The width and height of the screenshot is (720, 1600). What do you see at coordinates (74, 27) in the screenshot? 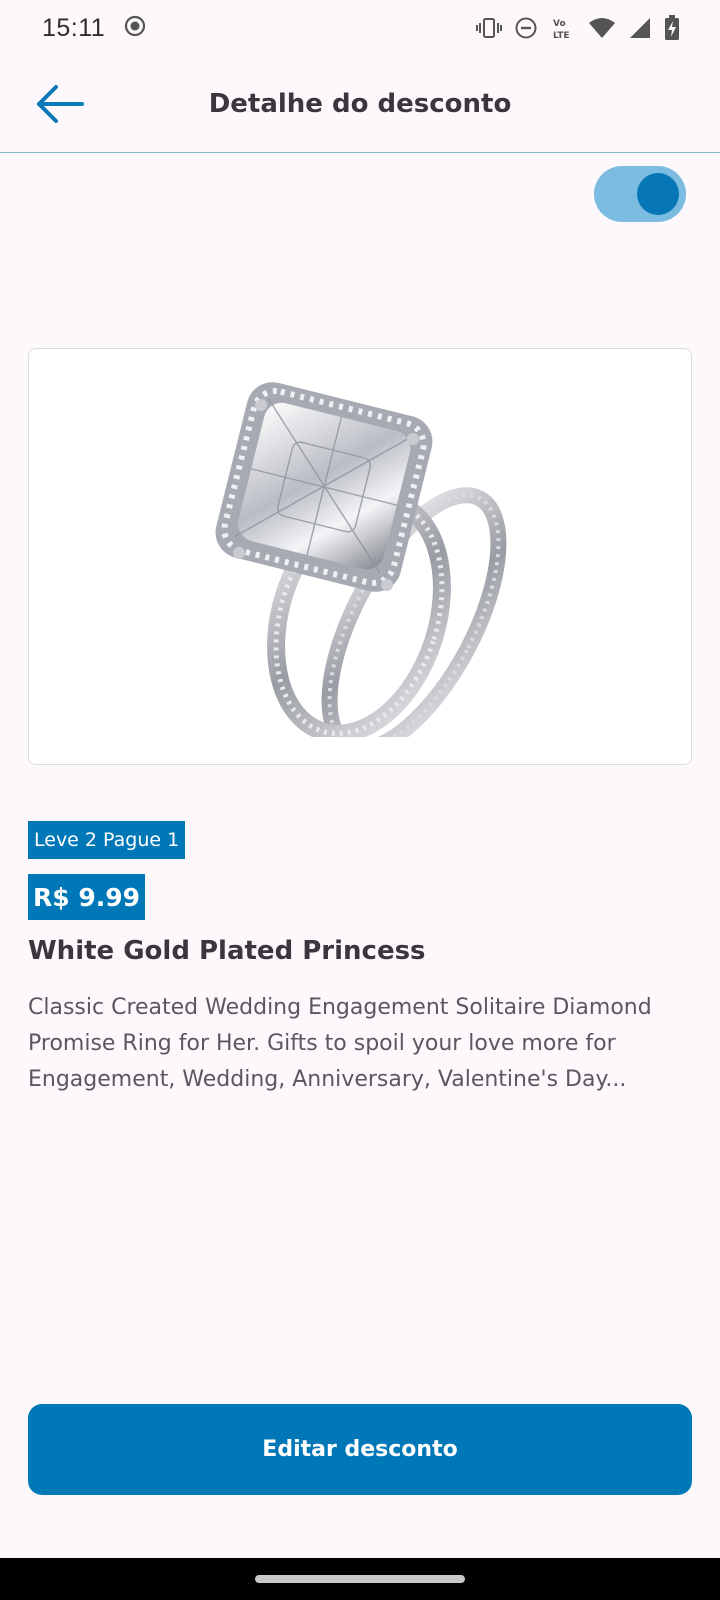
I see `status-time: 15:11` at bounding box center [74, 27].